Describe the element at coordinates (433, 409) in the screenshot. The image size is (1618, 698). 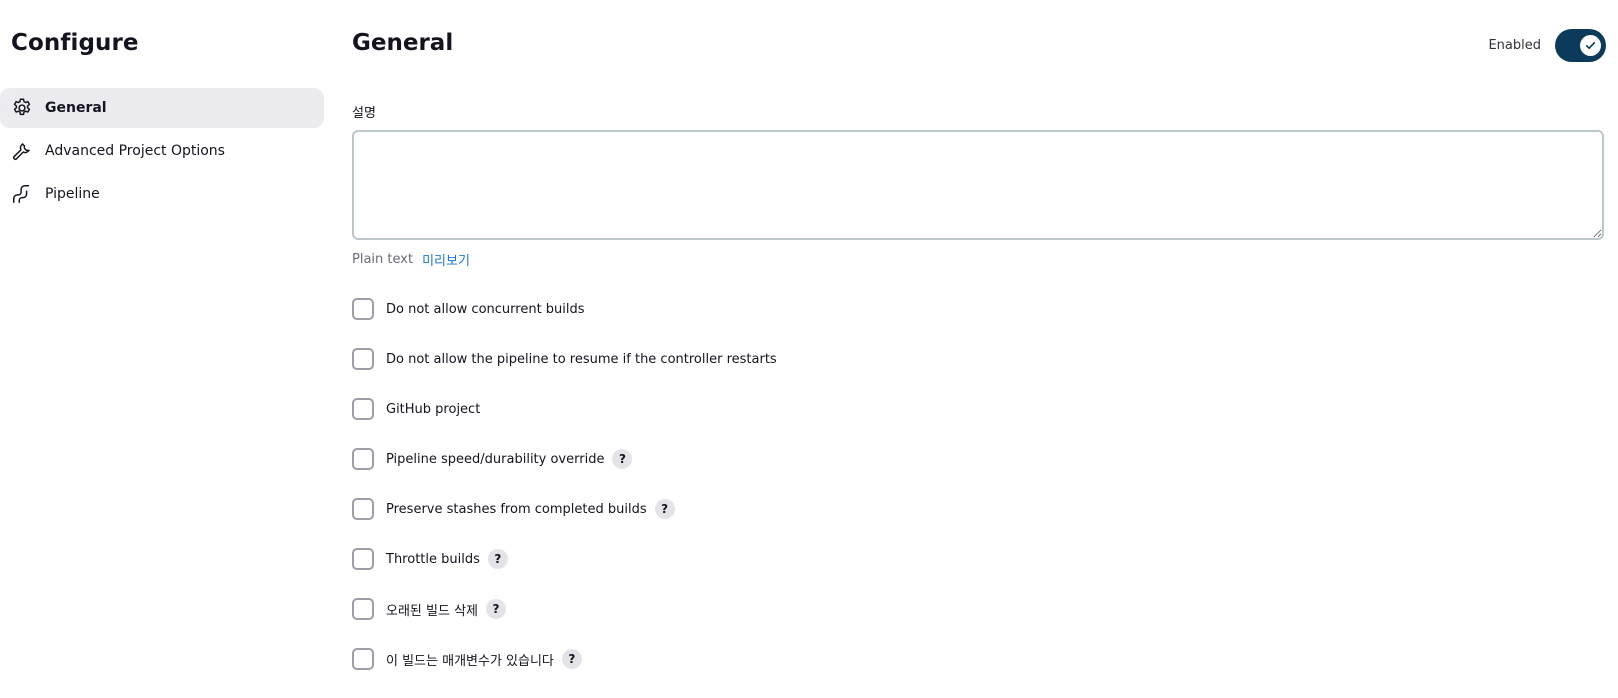
I see `option-label: GitHub project` at that location.